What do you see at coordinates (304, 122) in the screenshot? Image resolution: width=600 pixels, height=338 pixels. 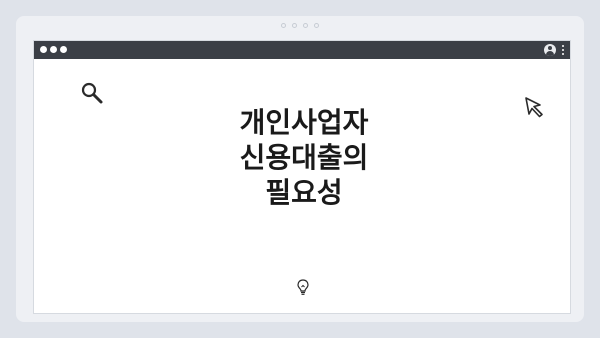 I see `headline-line: 개인사업자` at bounding box center [304, 122].